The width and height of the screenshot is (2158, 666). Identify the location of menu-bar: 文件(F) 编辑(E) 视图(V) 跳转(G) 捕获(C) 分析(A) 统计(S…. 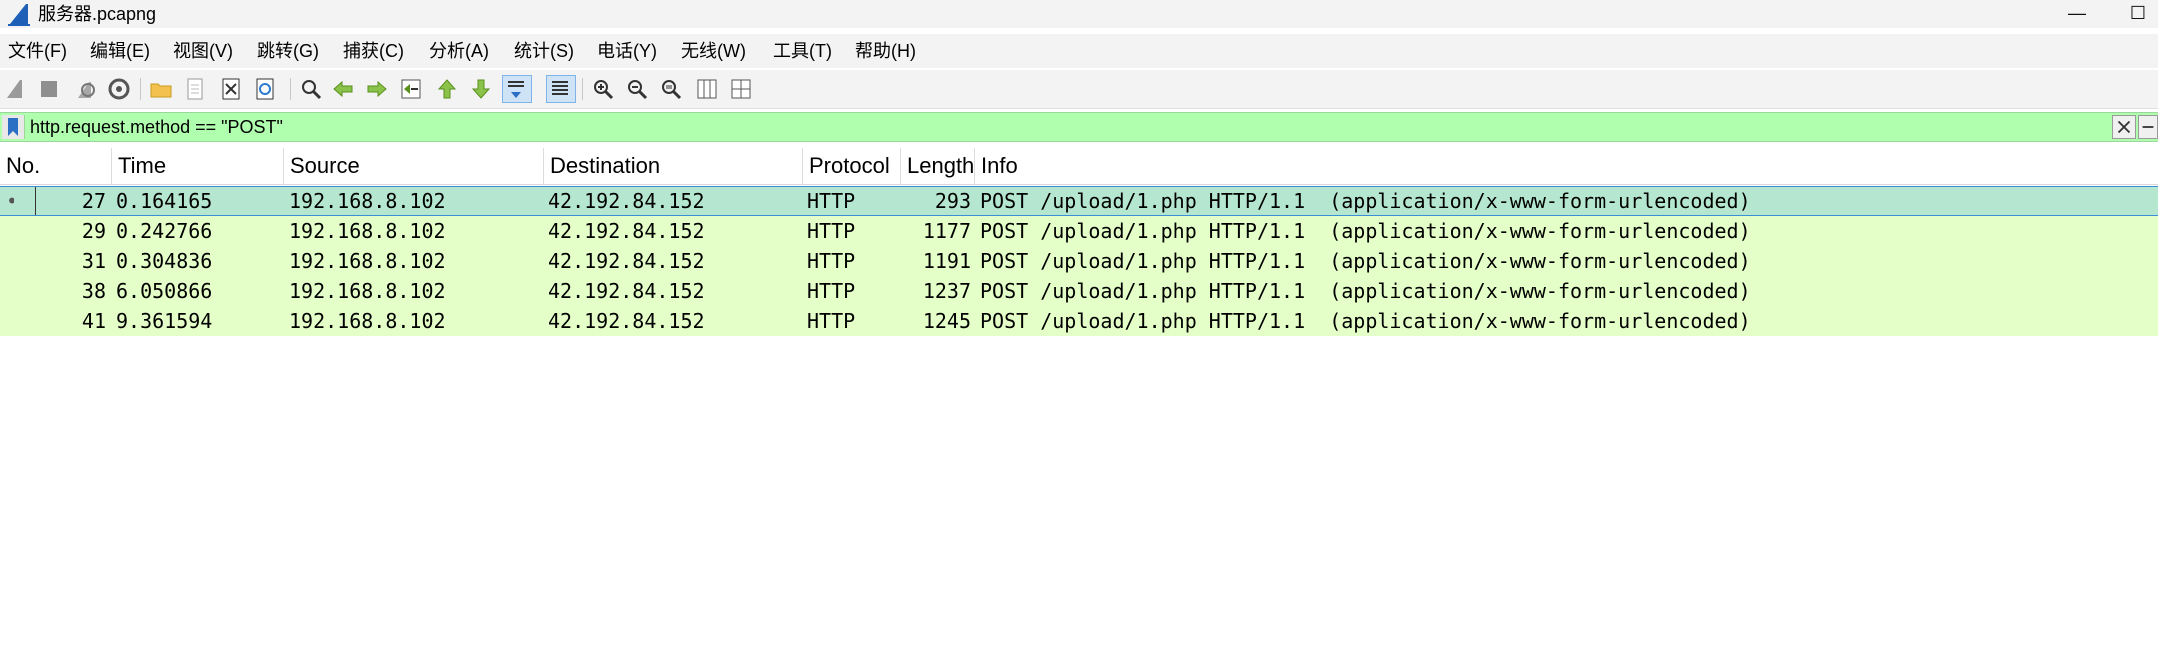
(1079, 51).